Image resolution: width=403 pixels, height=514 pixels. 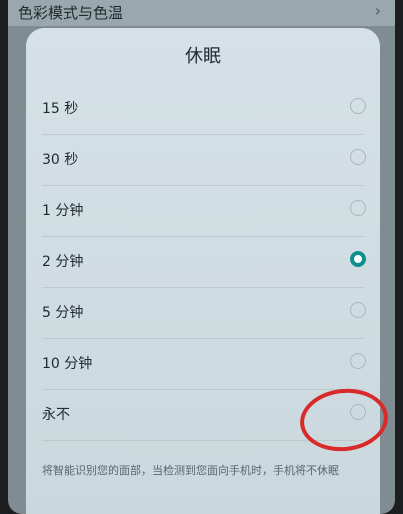 I want to click on option-30s: 30 秒, so click(x=203, y=160).